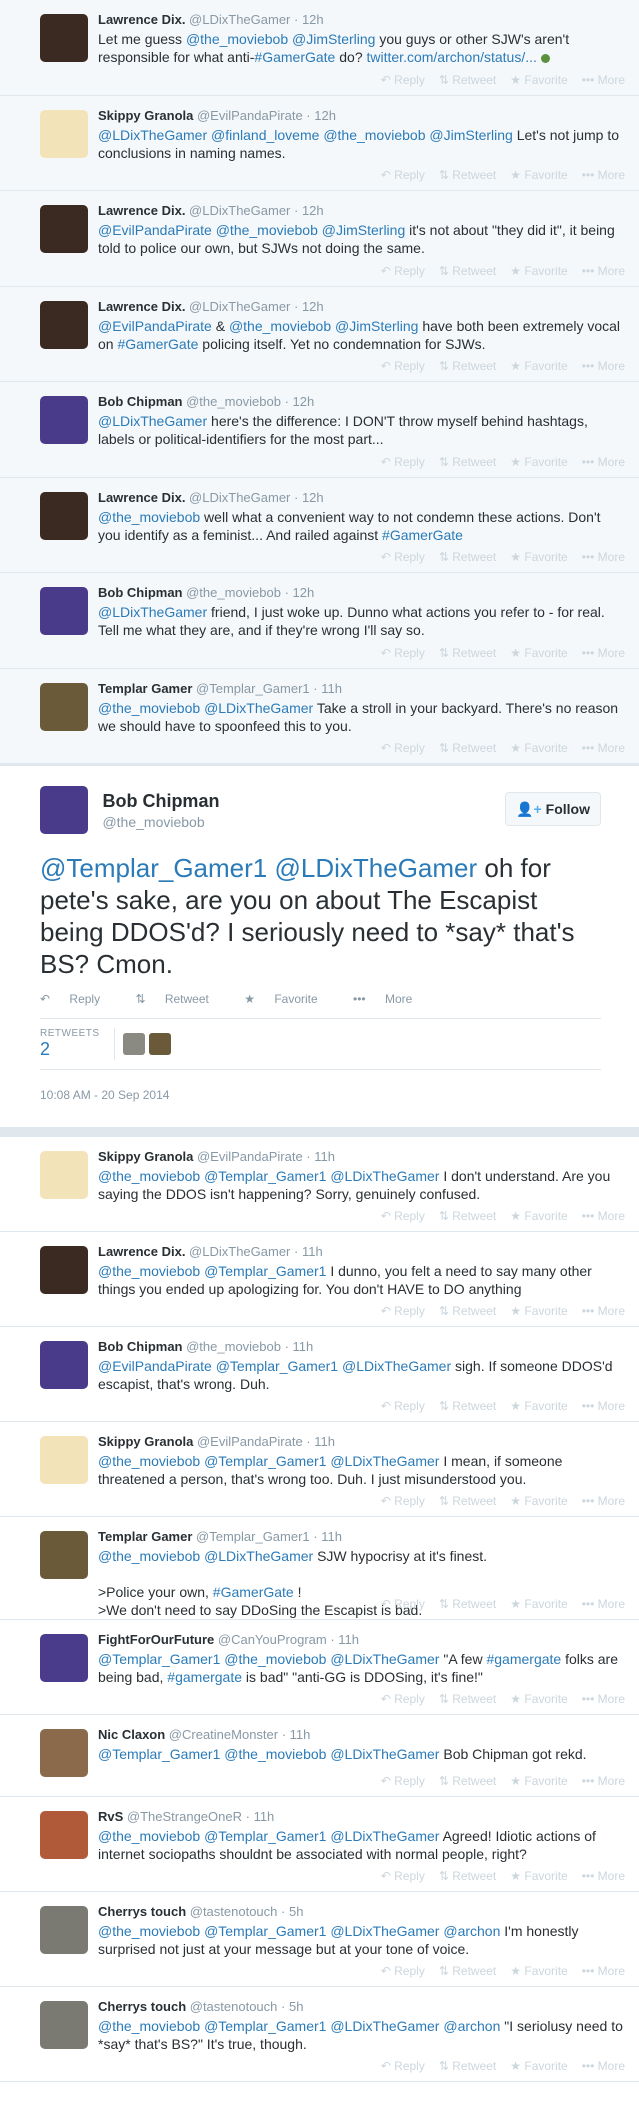  What do you see at coordinates (471, 2026) in the screenshot?
I see `mention-link: @archon` at bounding box center [471, 2026].